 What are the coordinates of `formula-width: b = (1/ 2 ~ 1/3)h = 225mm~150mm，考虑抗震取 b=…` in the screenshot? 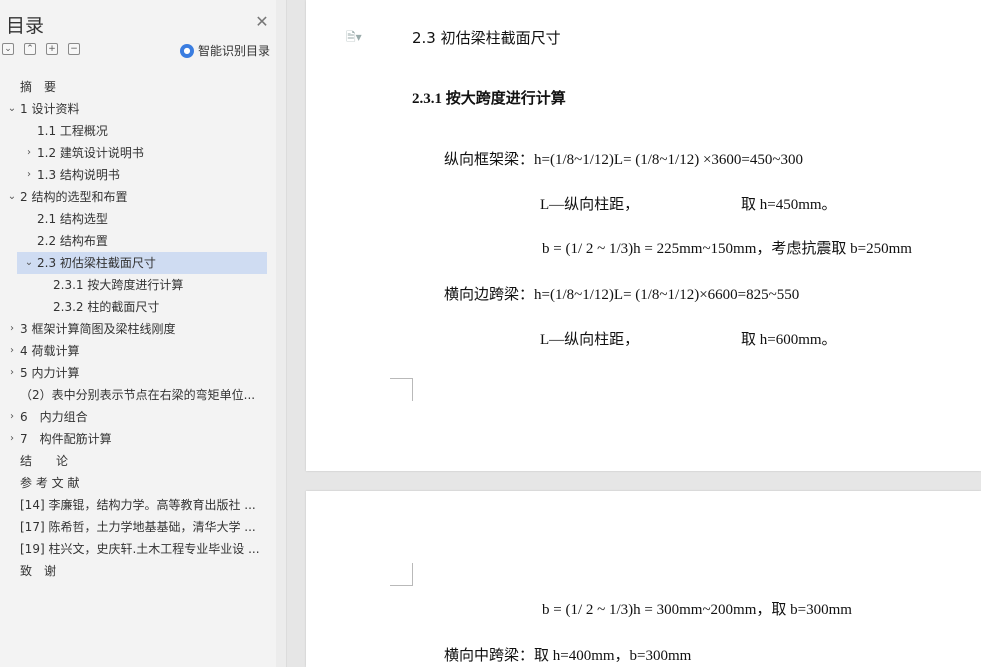 It's located at (727, 249).